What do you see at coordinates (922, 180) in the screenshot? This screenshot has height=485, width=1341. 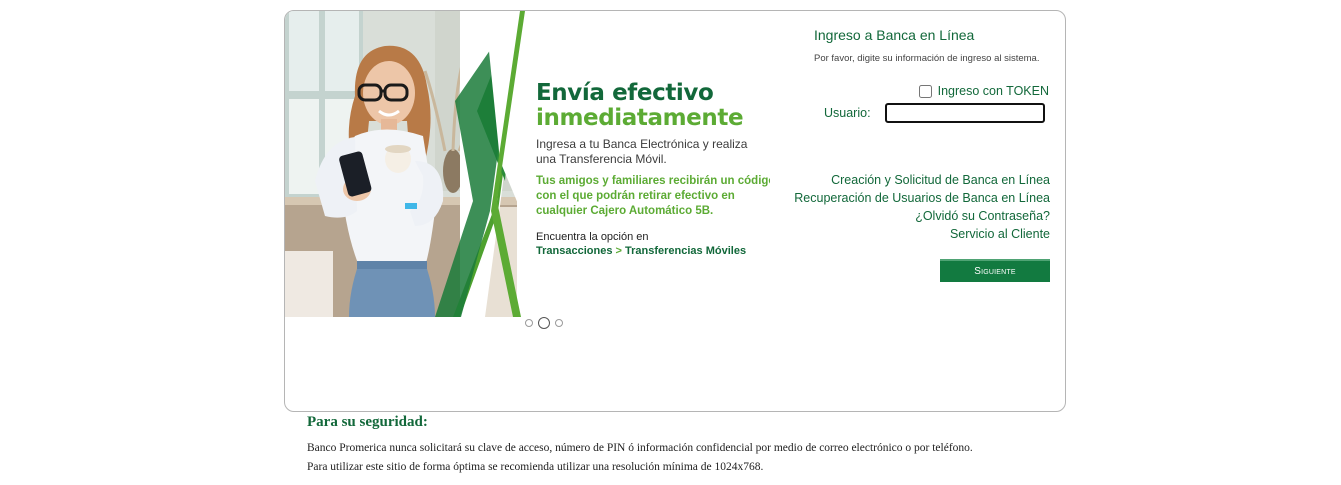 I see `link-create-online-banking: Creación y Solicitud de Banca en Línea` at bounding box center [922, 180].